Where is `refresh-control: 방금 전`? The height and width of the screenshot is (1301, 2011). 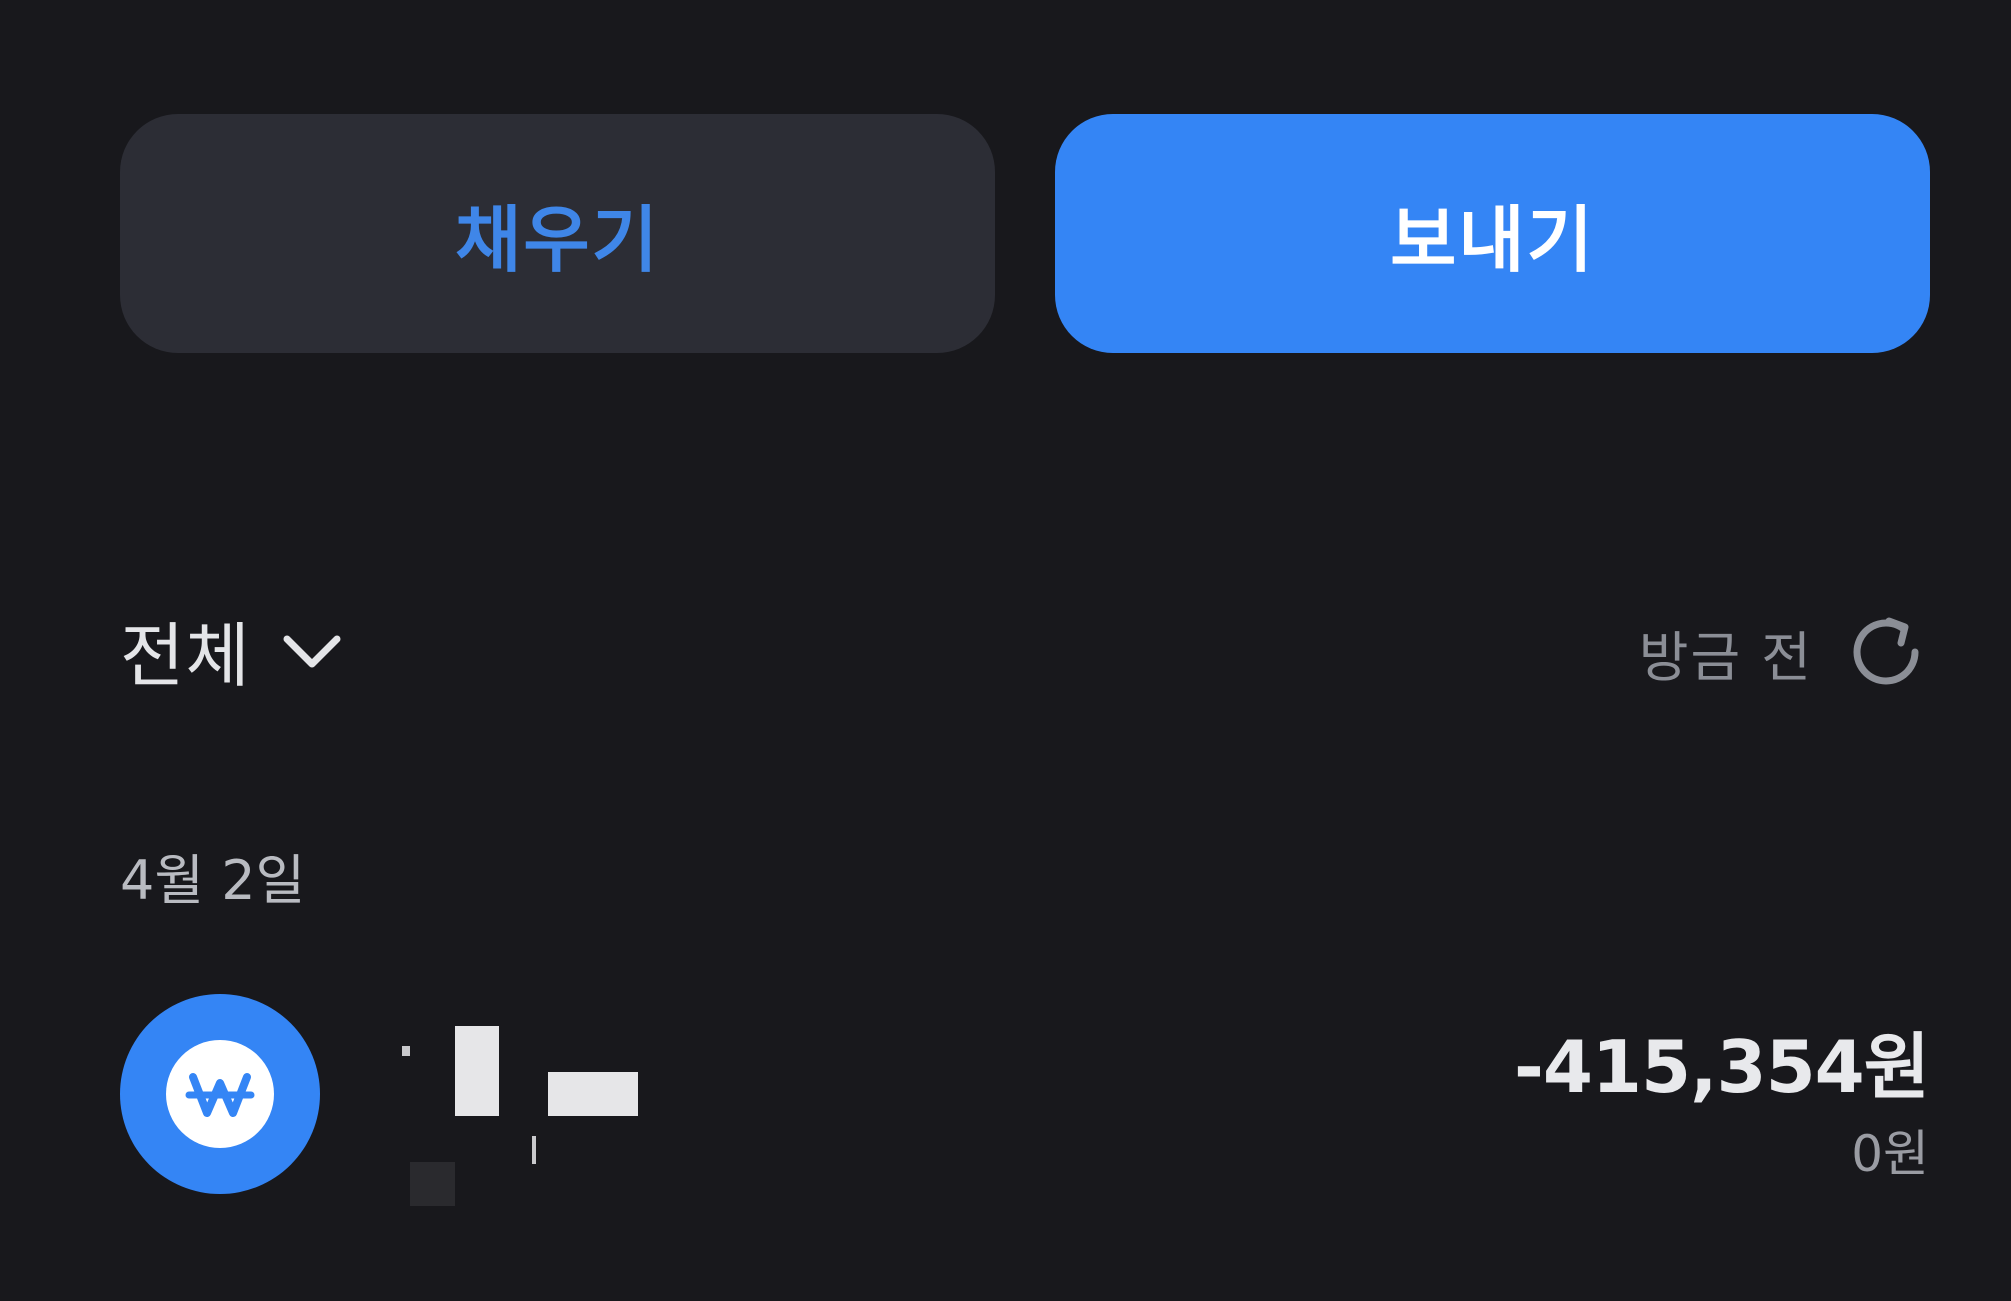
refresh-control: 방금 전 is located at coordinates (1784, 652).